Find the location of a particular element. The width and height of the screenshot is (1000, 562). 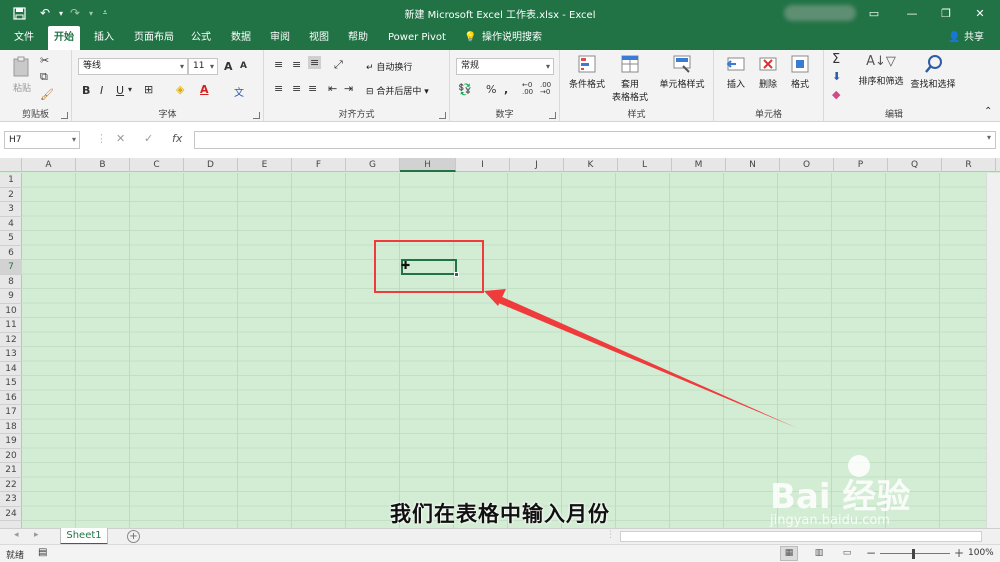

phonetic-icon: 文 is located at coordinates (239, 91).